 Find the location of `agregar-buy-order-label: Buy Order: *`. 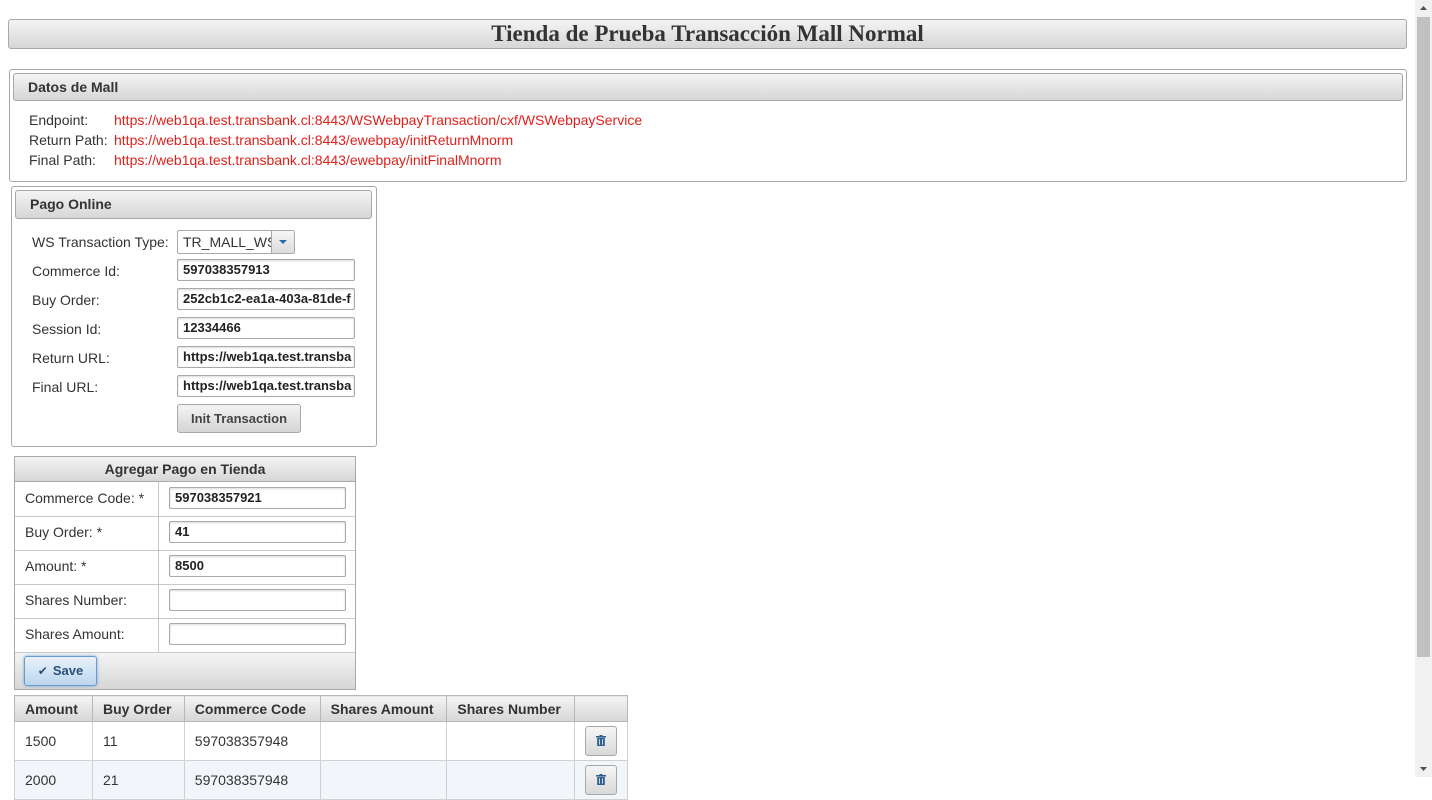

agregar-buy-order-label: Buy Order: * is located at coordinates (64, 532).